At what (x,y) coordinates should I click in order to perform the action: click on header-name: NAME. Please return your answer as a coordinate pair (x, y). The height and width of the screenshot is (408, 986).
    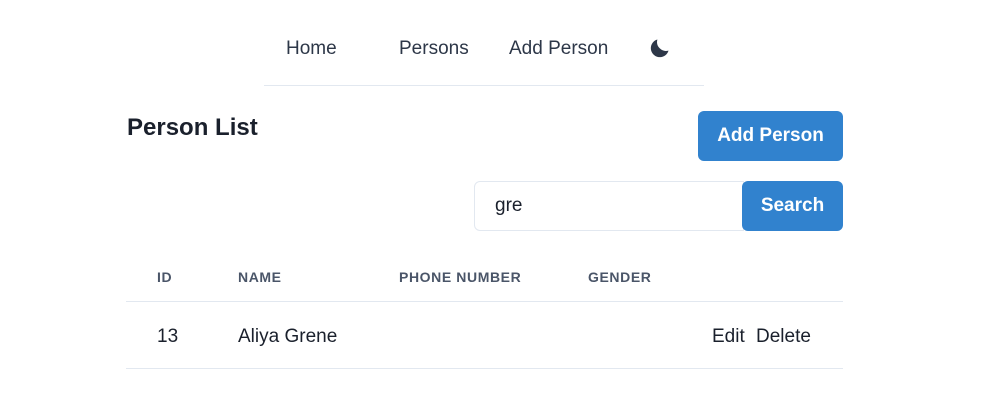
    Looking at the image, I should click on (260, 277).